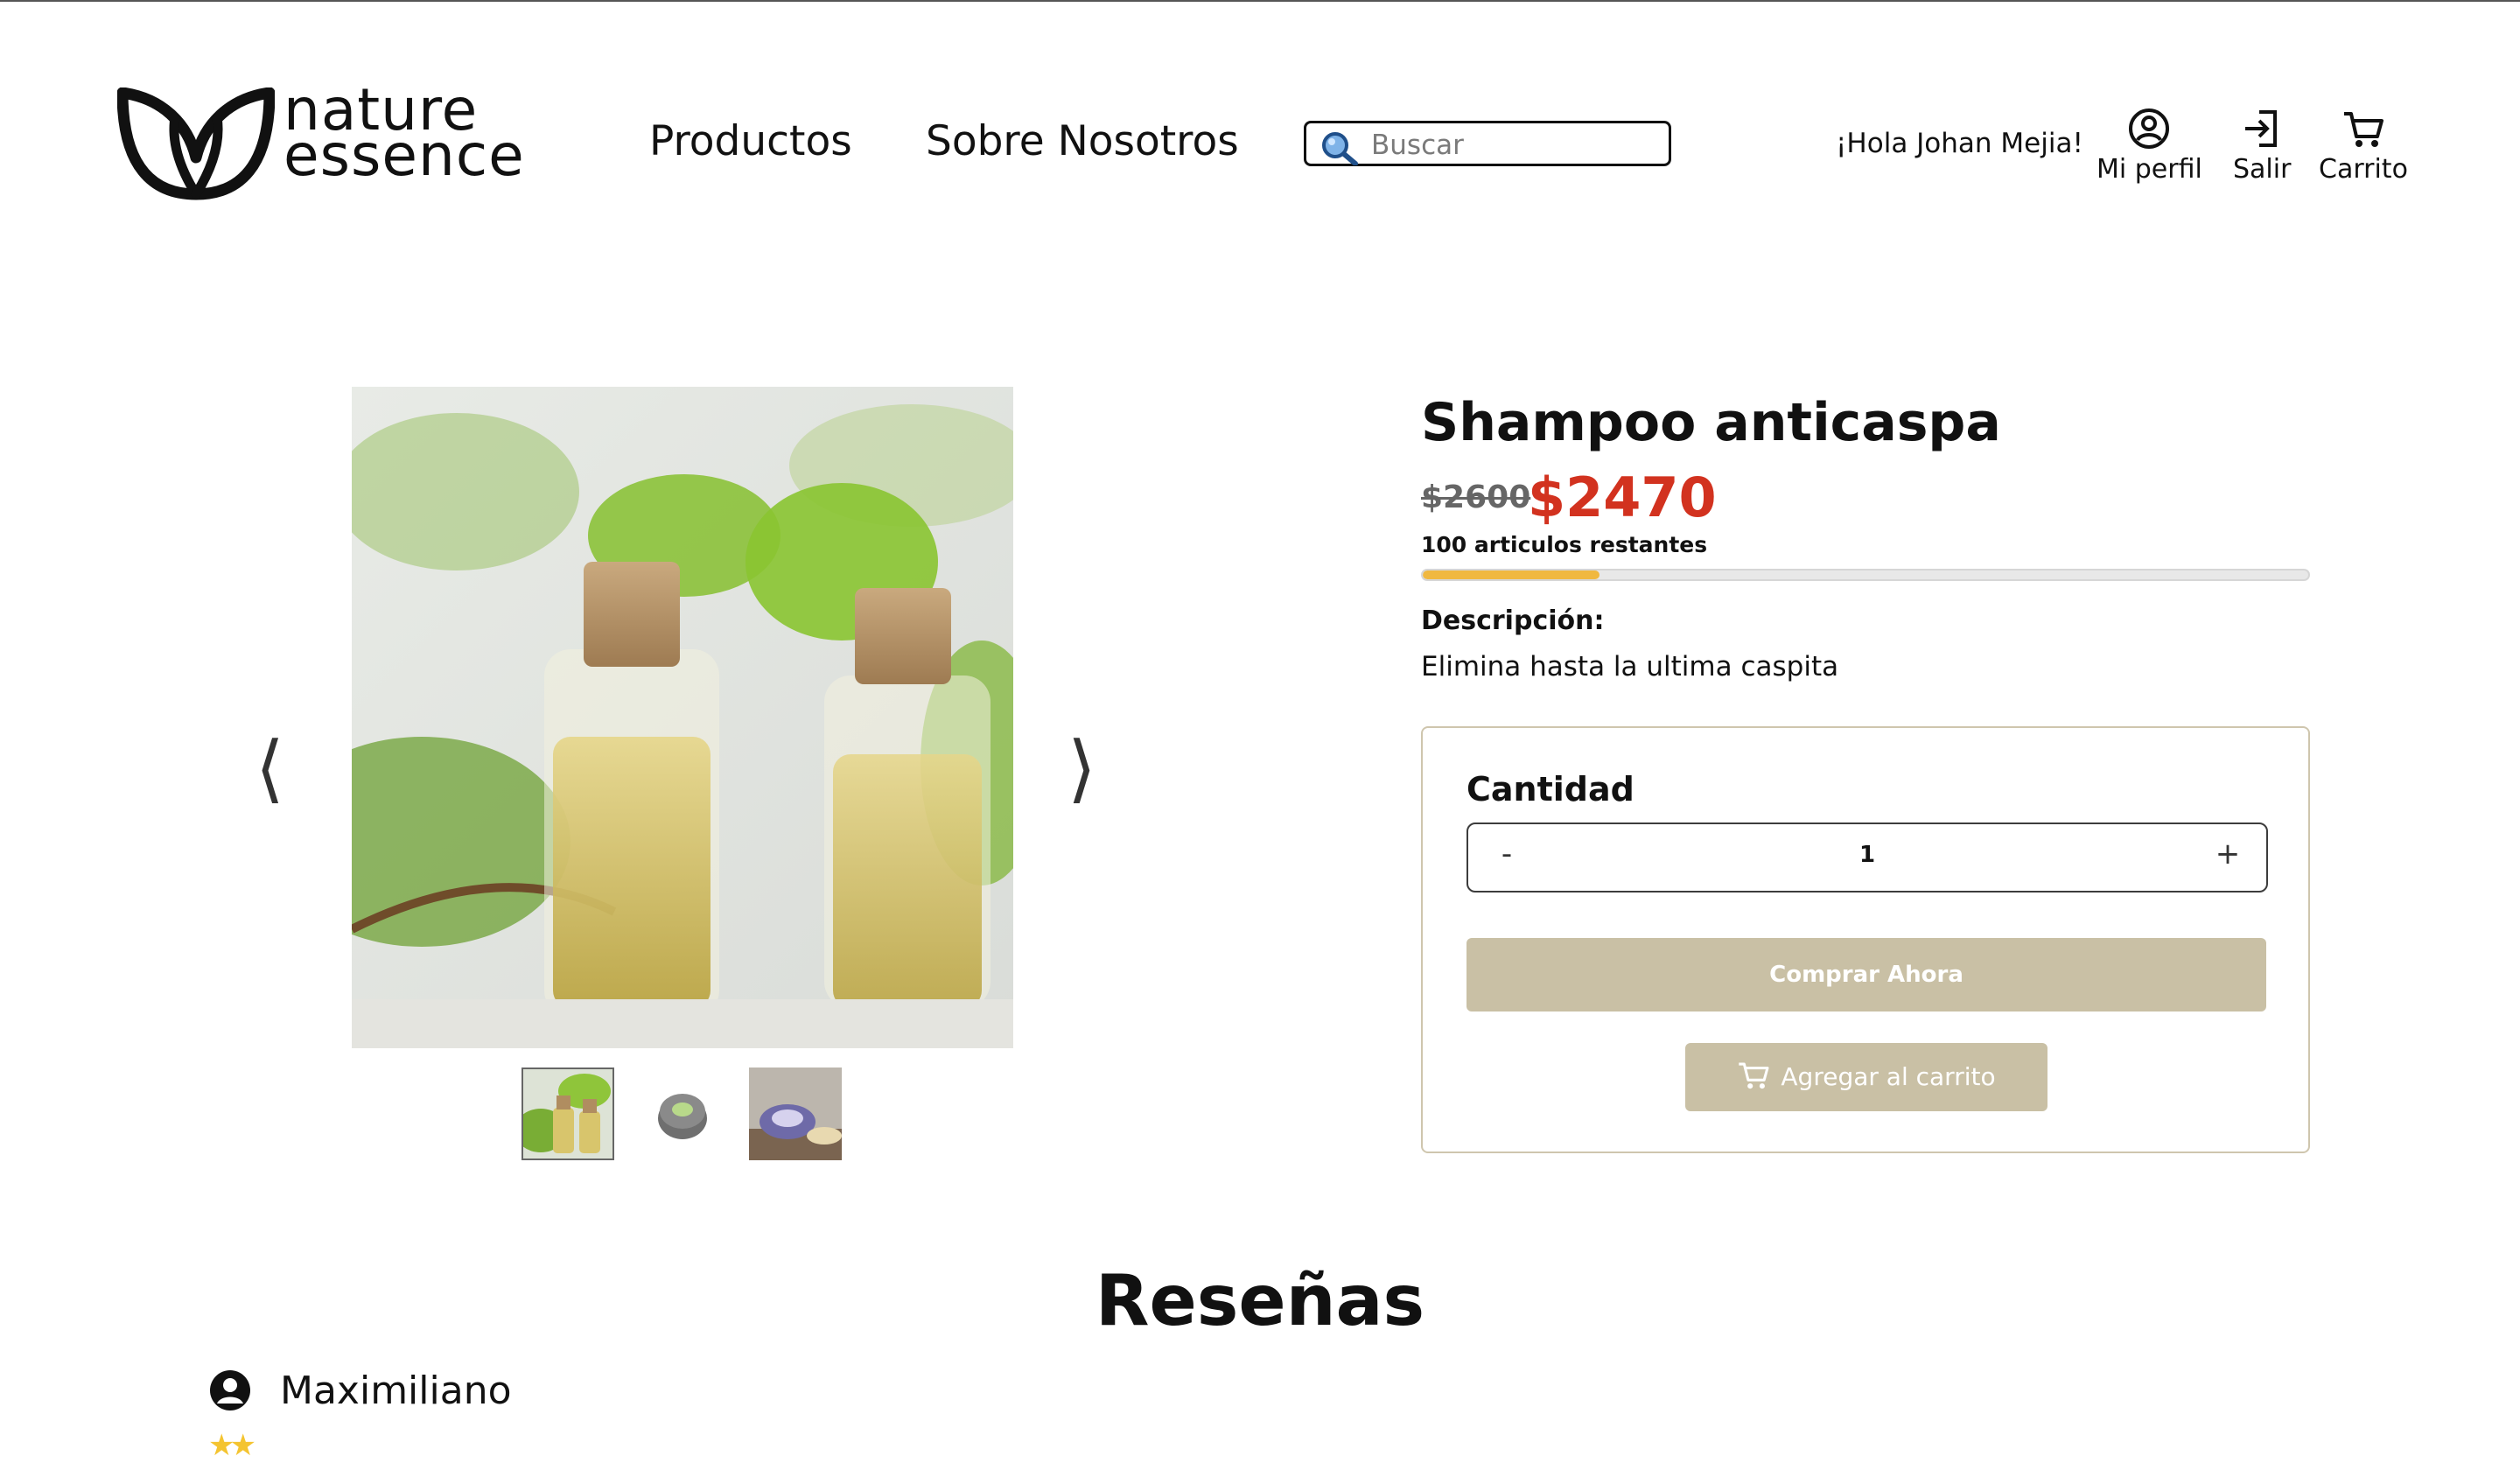  What do you see at coordinates (1476, 497) in the screenshot?
I see `original-price: $2600` at bounding box center [1476, 497].